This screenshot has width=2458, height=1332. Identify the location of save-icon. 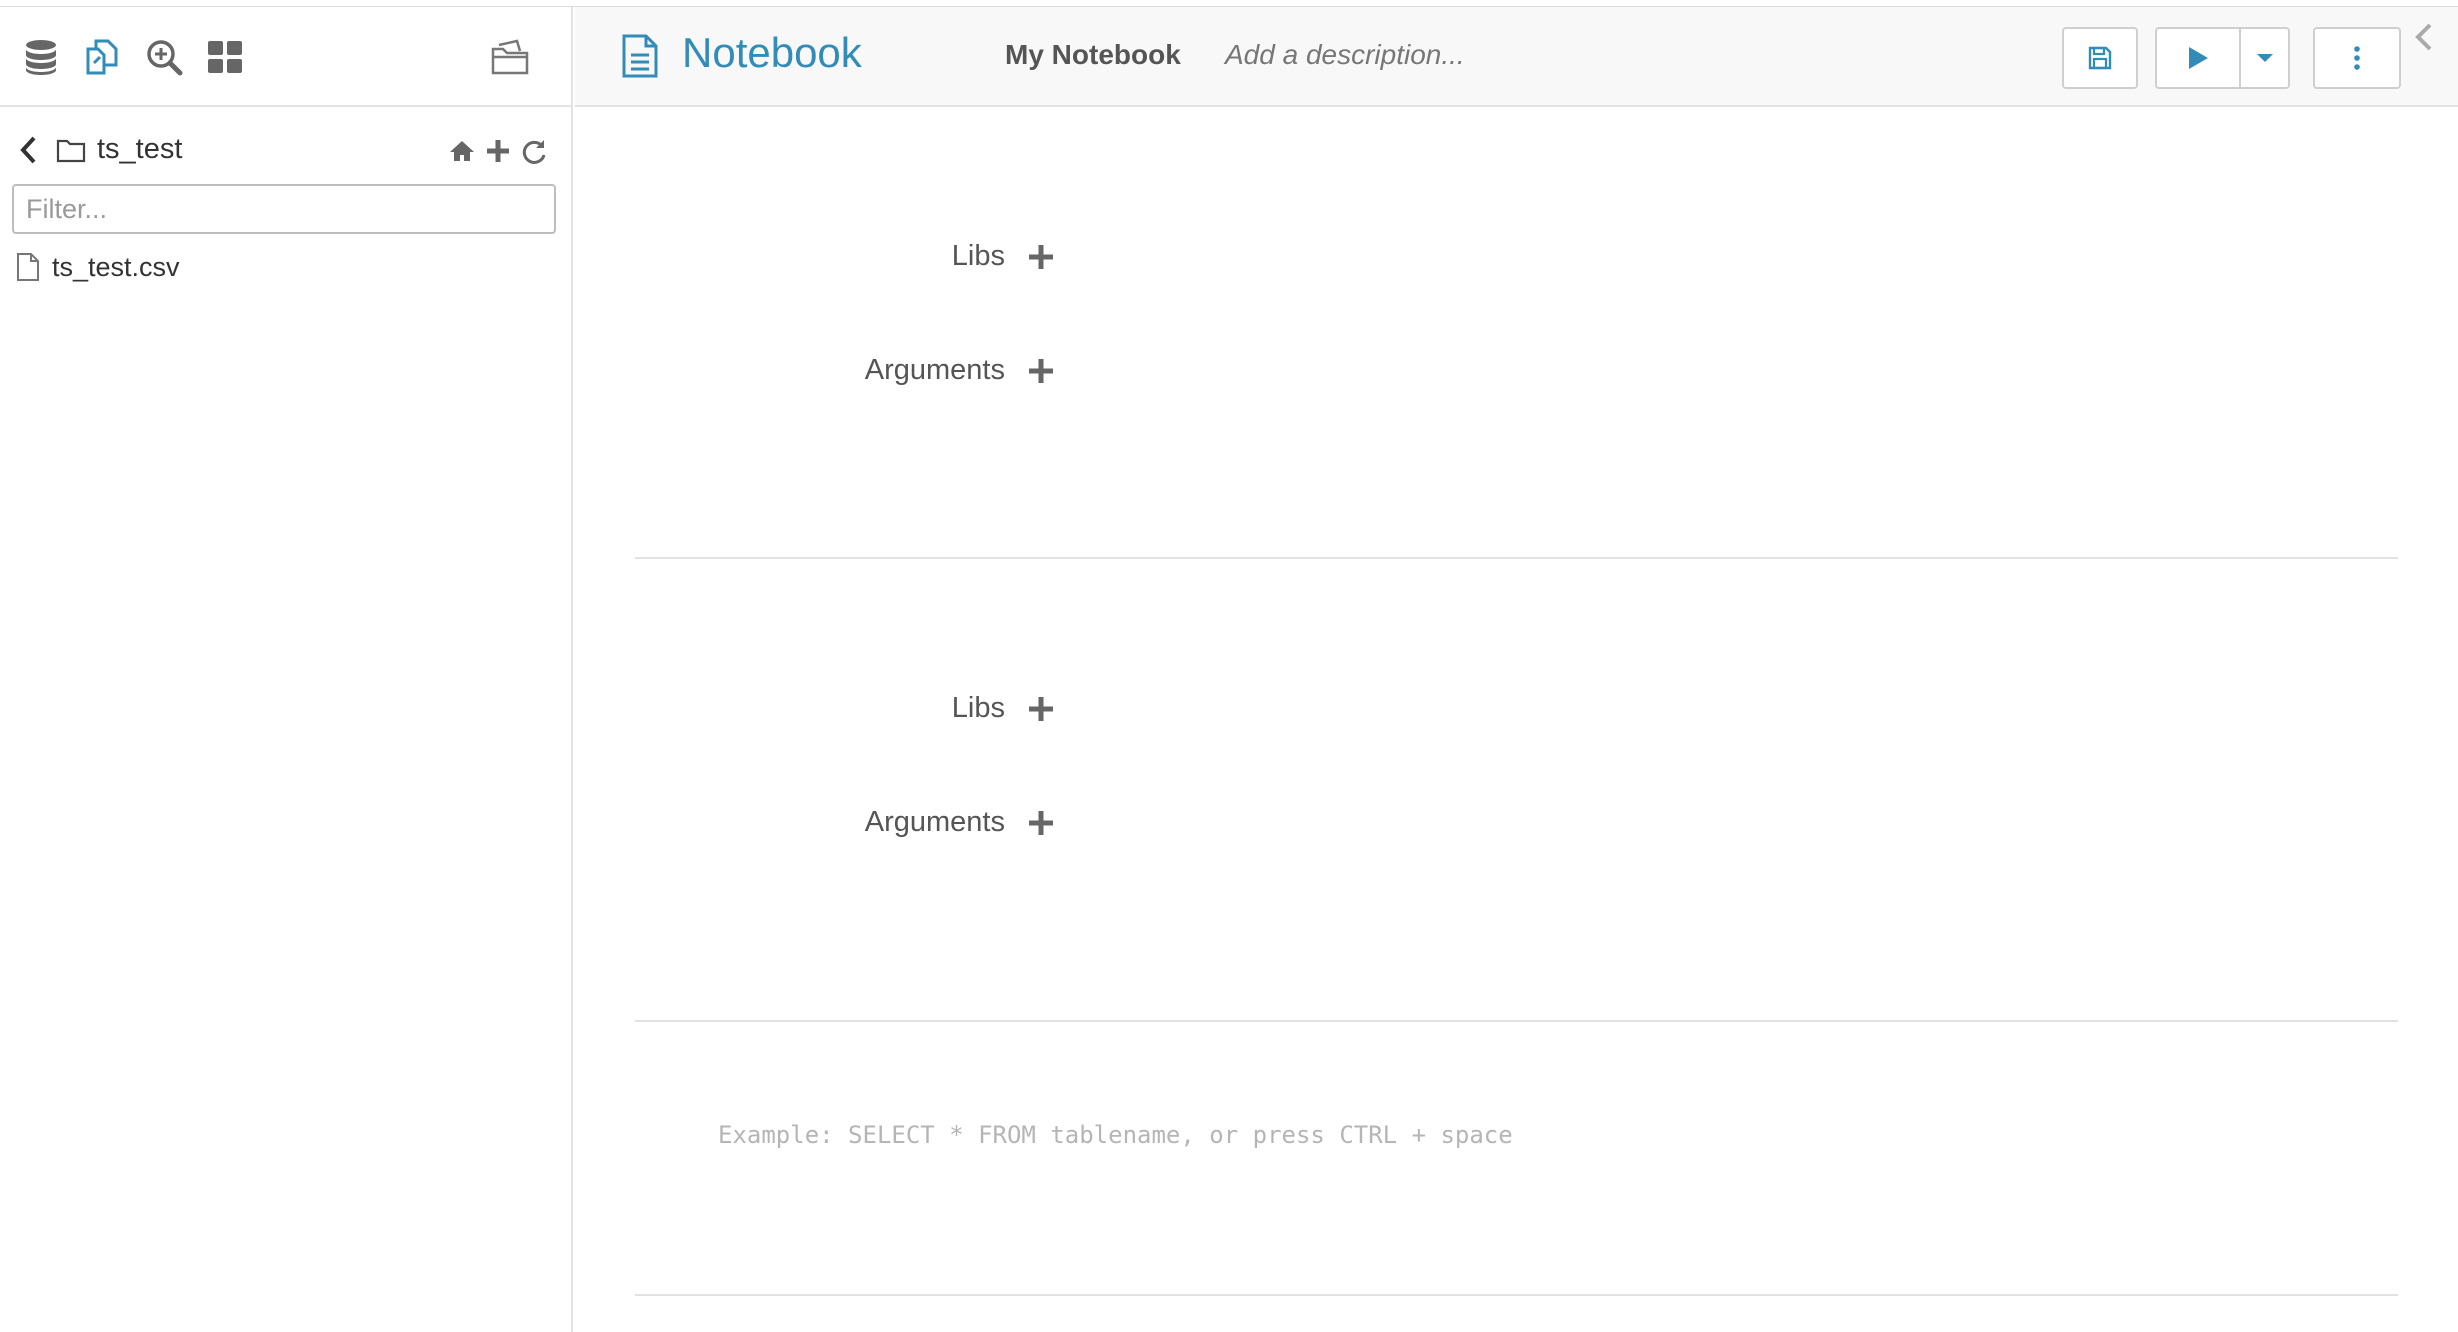
(2100, 58).